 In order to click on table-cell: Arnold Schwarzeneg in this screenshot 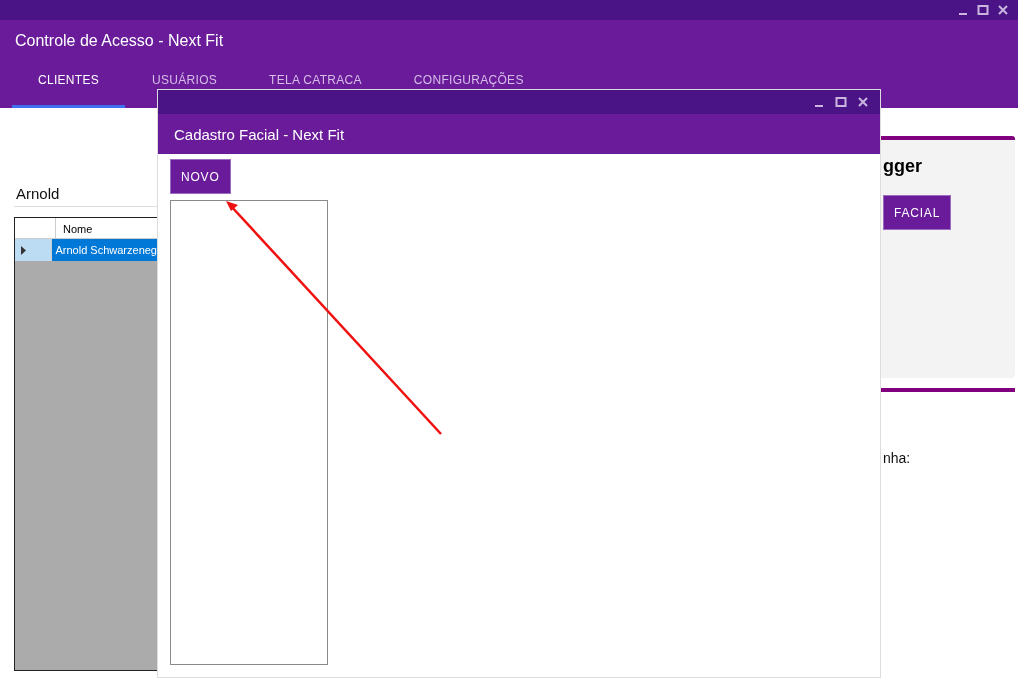, I will do `click(104, 250)`.